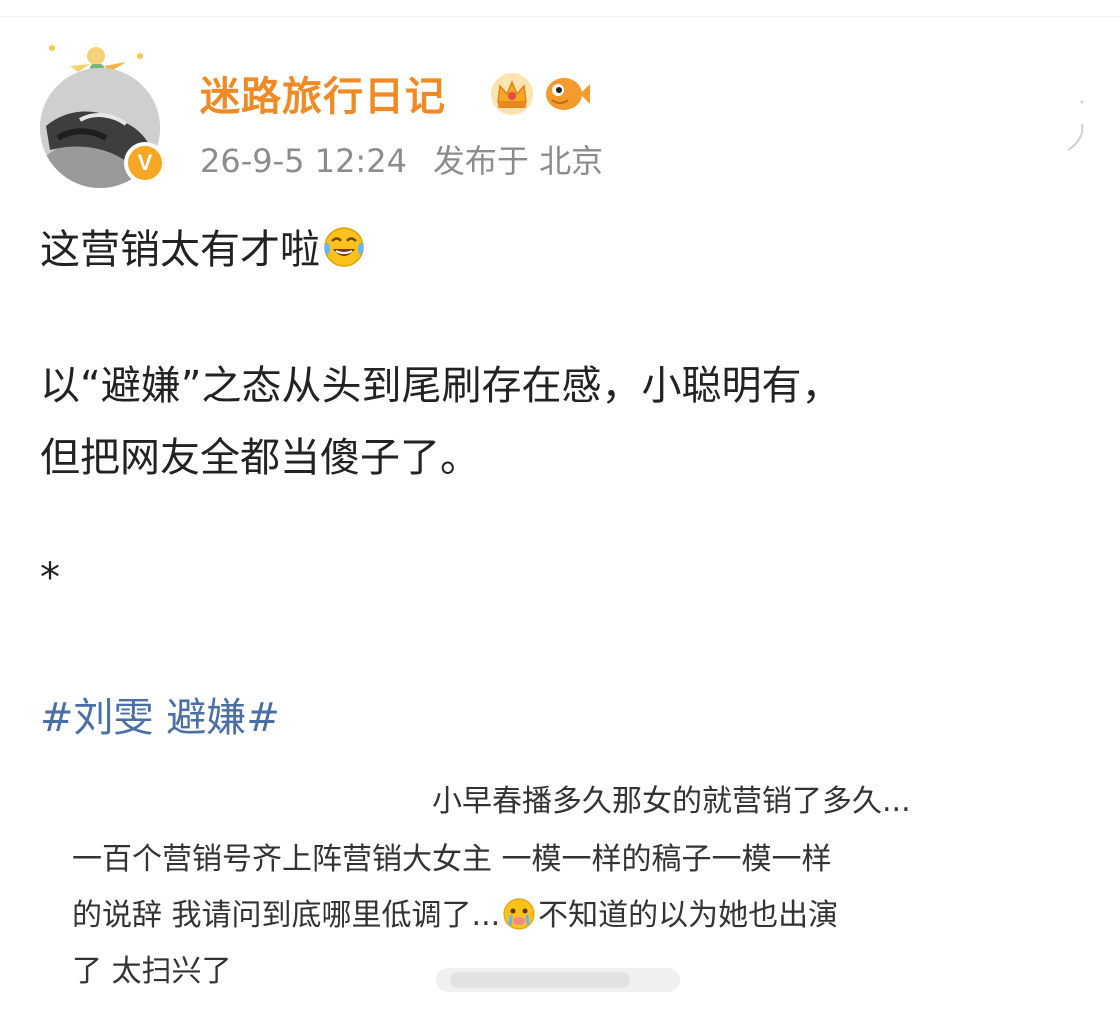 The width and height of the screenshot is (1120, 1015). Describe the element at coordinates (323, 93) in the screenshot. I see `author-name: 迷路旅行日记` at that location.